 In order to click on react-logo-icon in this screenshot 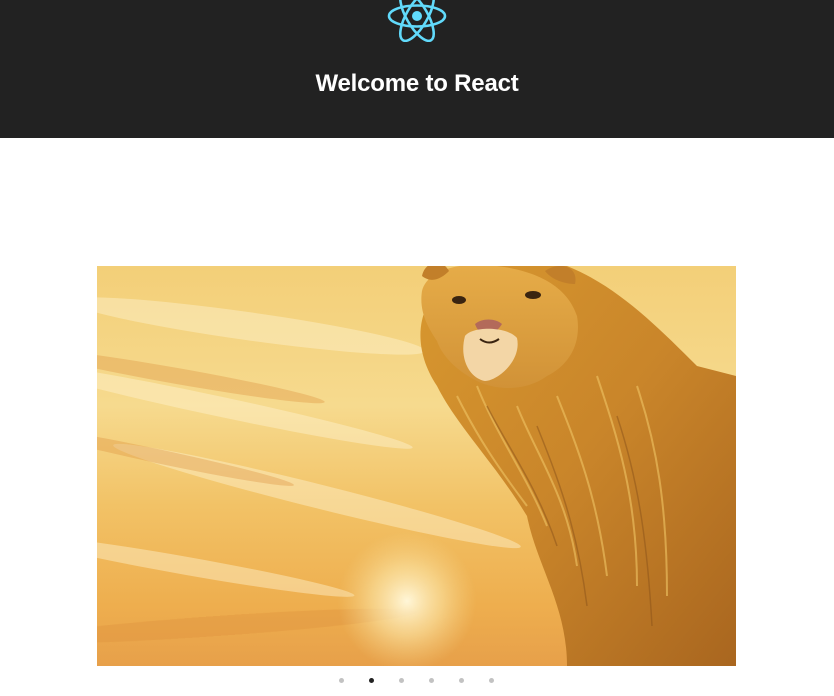, I will do `click(417, 21)`.